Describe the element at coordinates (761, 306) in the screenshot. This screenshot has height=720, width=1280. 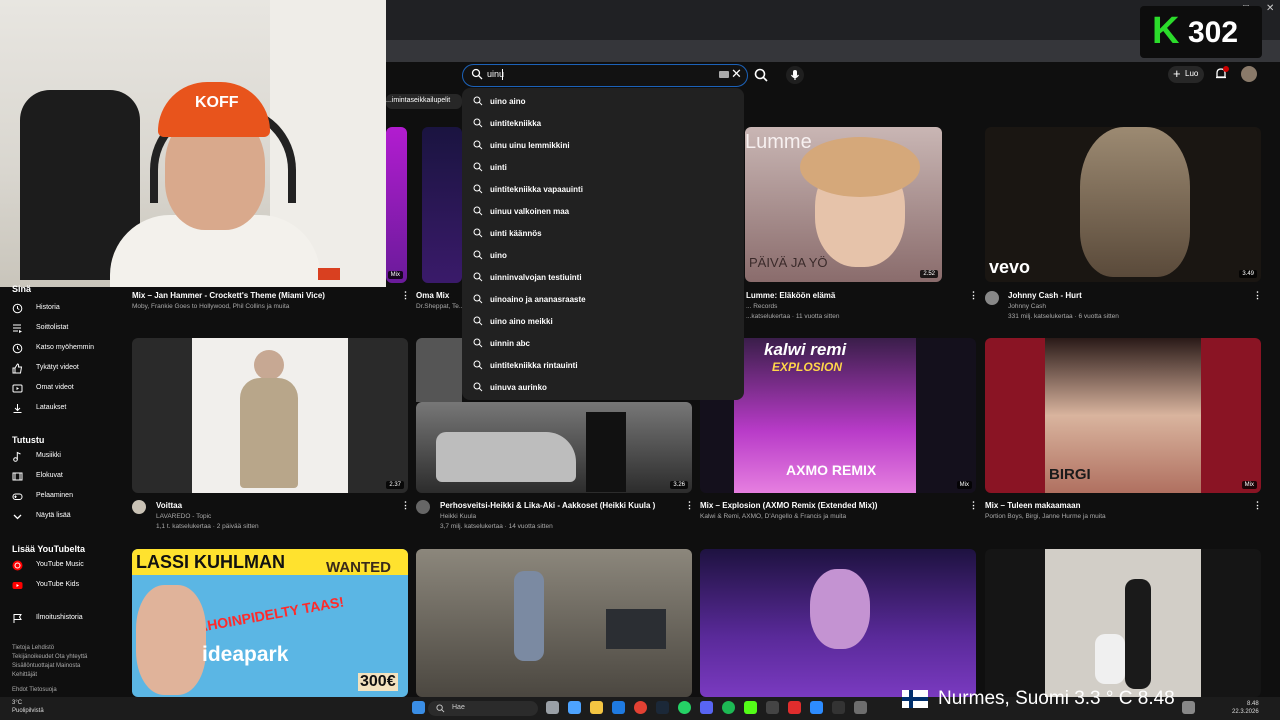
I see `video-channel: ... Records` at that location.